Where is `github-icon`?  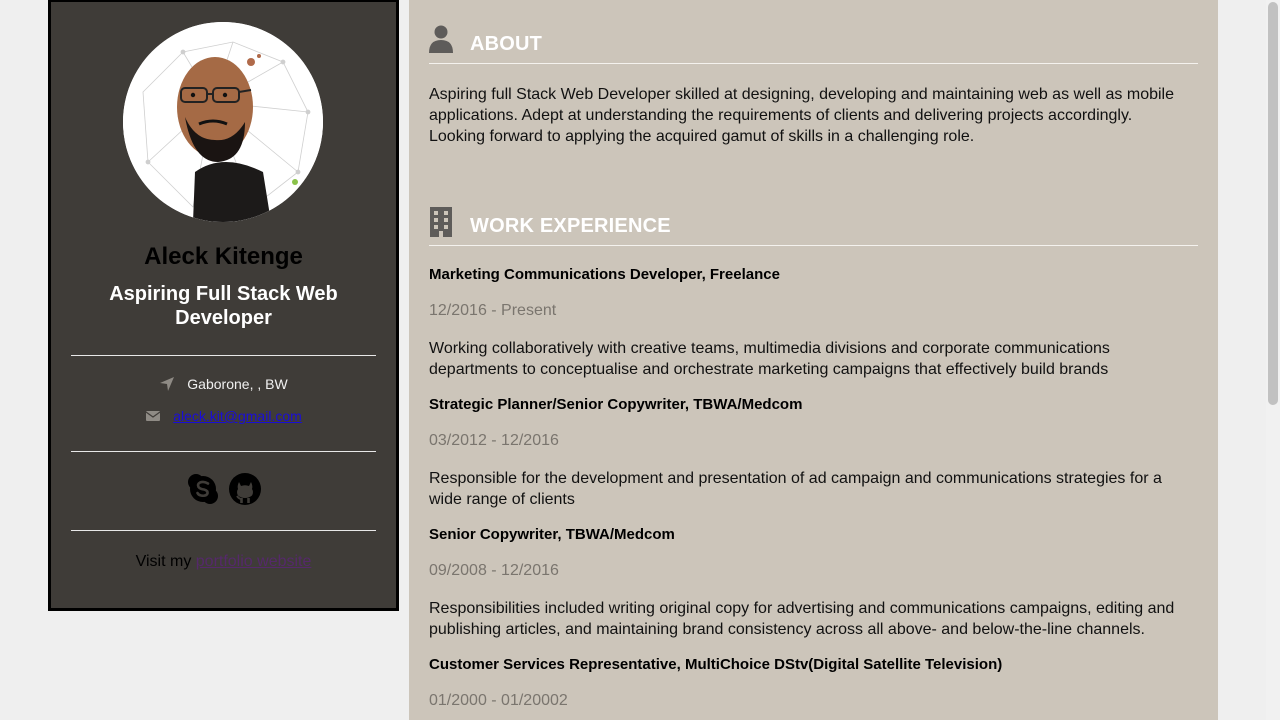
github-icon is located at coordinates (245, 489).